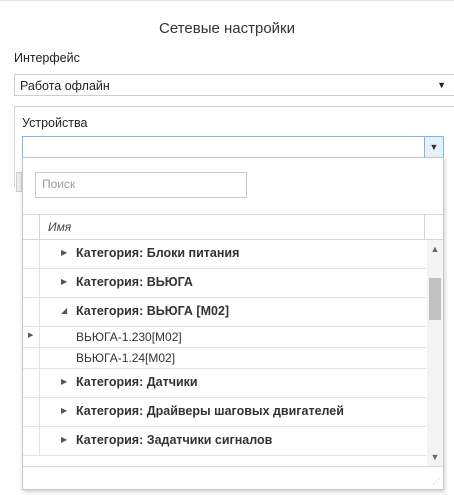 This screenshot has height=495, width=454. What do you see at coordinates (224, 383) in the screenshot?
I see `tree-category-row: ▶ Категория: Датчики` at bounding box center [224, 383].